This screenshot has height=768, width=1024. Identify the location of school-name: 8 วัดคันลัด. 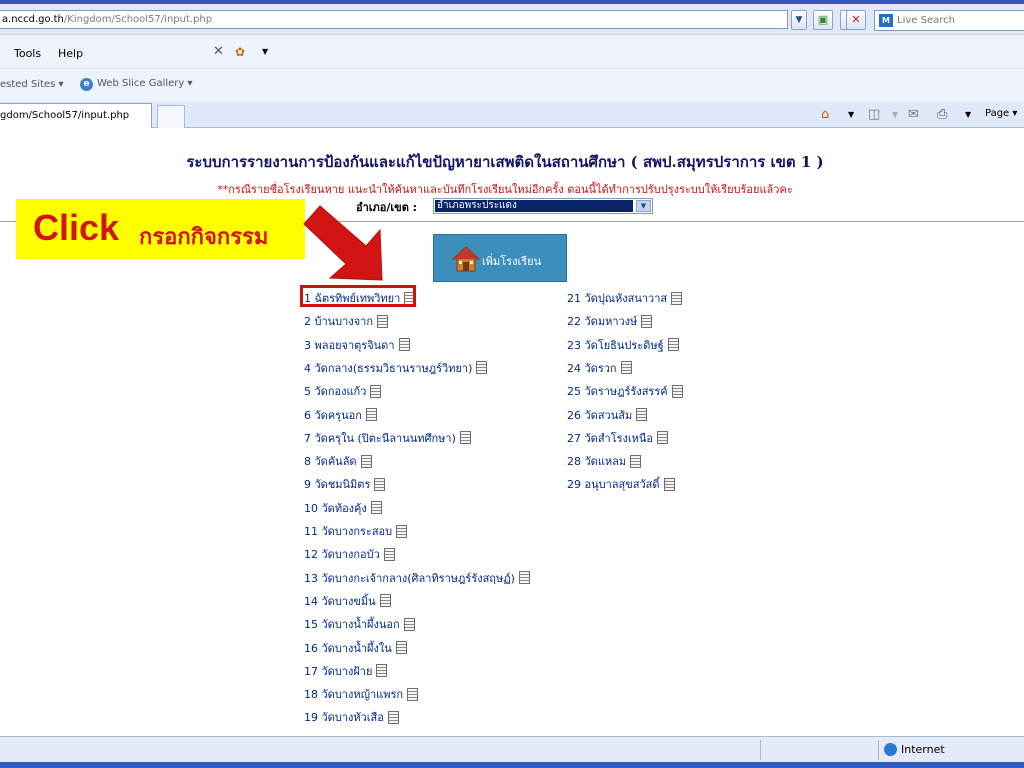
(330, 462).